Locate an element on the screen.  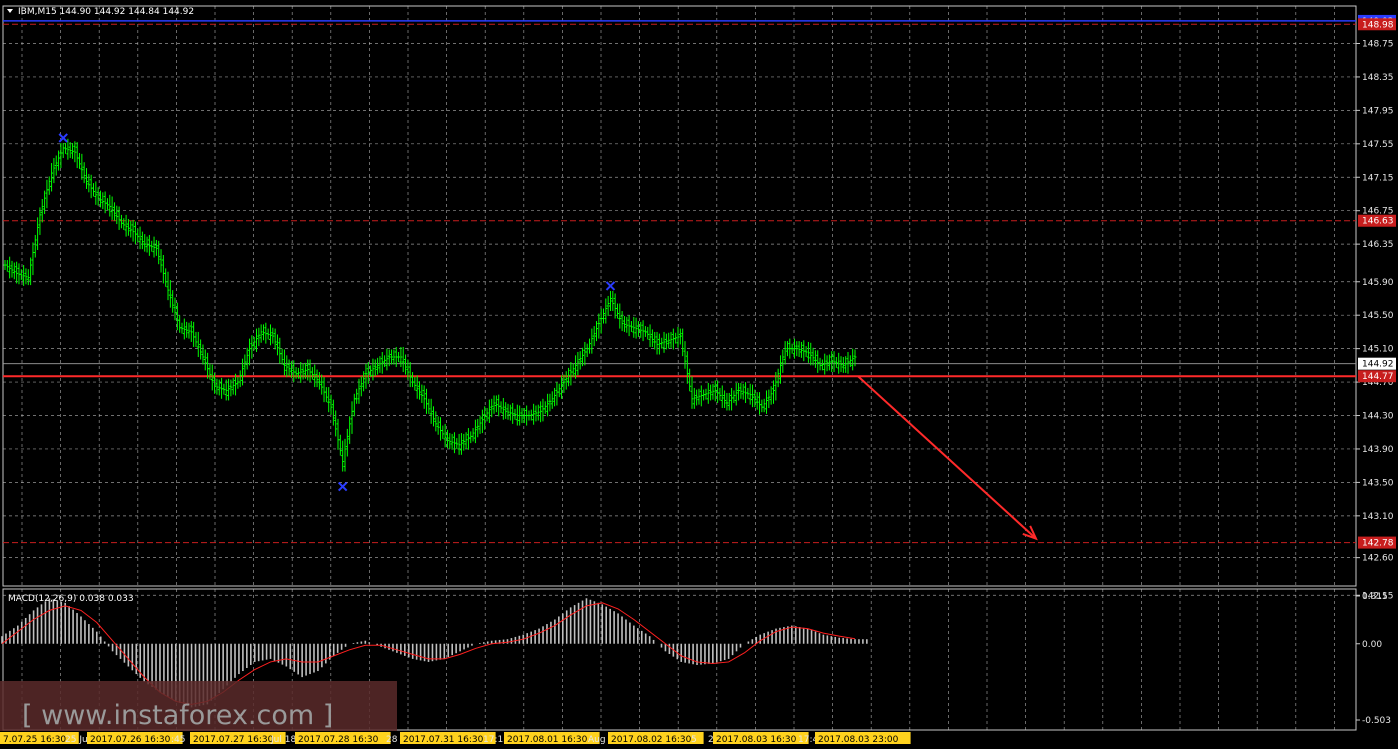
time-label: 7.07.25 16:30 is located at coordinates (34, 740).